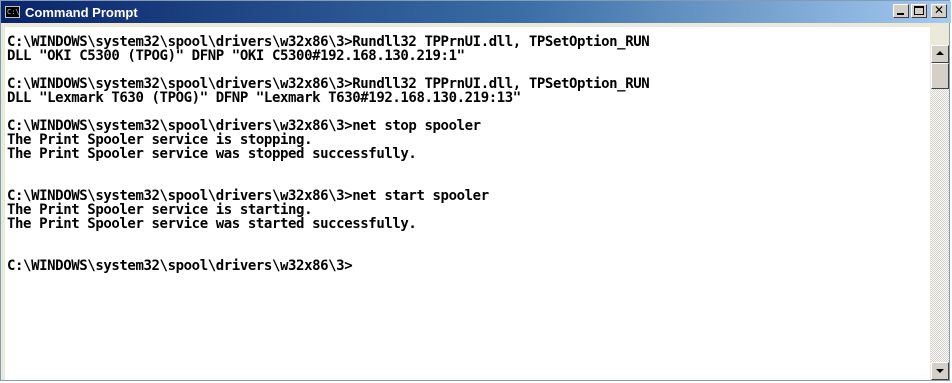  I want to click on close-button: ✕, so click(939, 10).